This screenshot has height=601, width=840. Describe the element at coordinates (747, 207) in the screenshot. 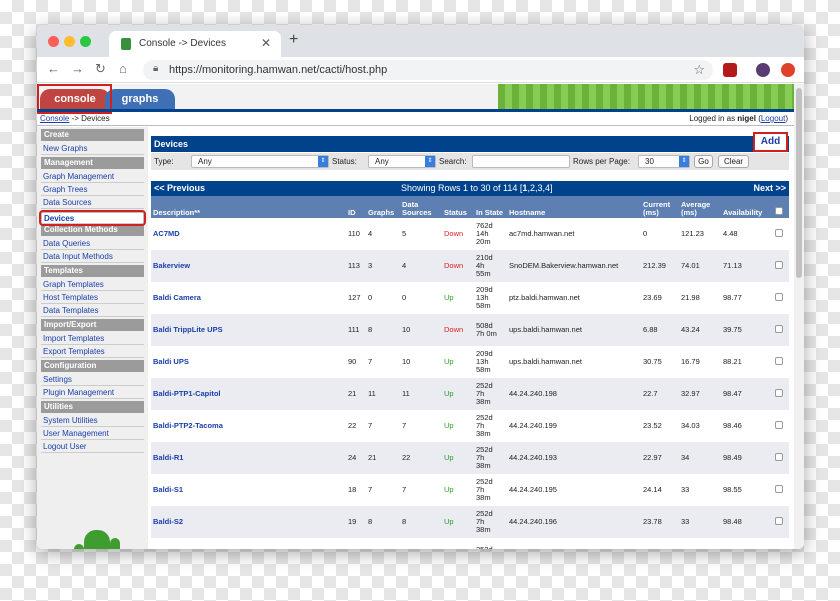

I see `col-availability: Availability` at that location.